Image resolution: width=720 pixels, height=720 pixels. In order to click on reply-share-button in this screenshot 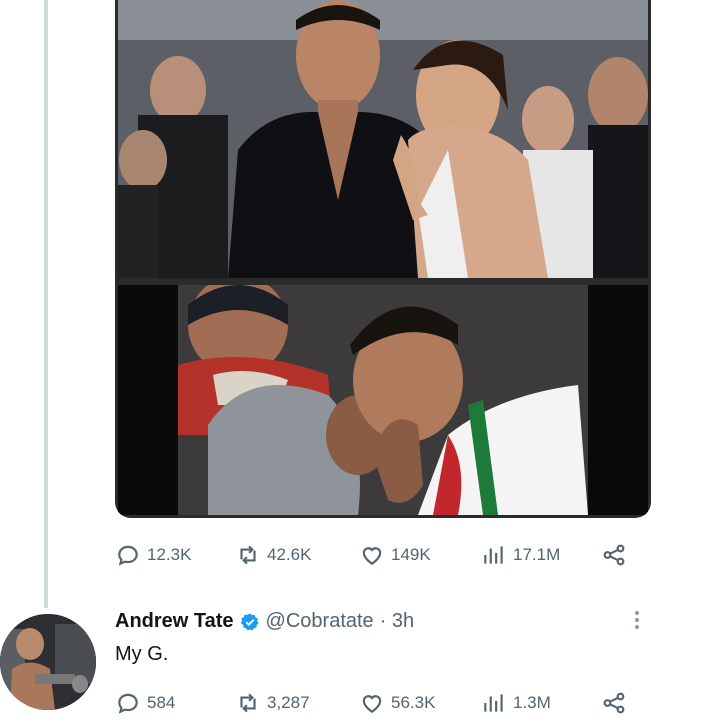, I will do `click(614, 703)`.